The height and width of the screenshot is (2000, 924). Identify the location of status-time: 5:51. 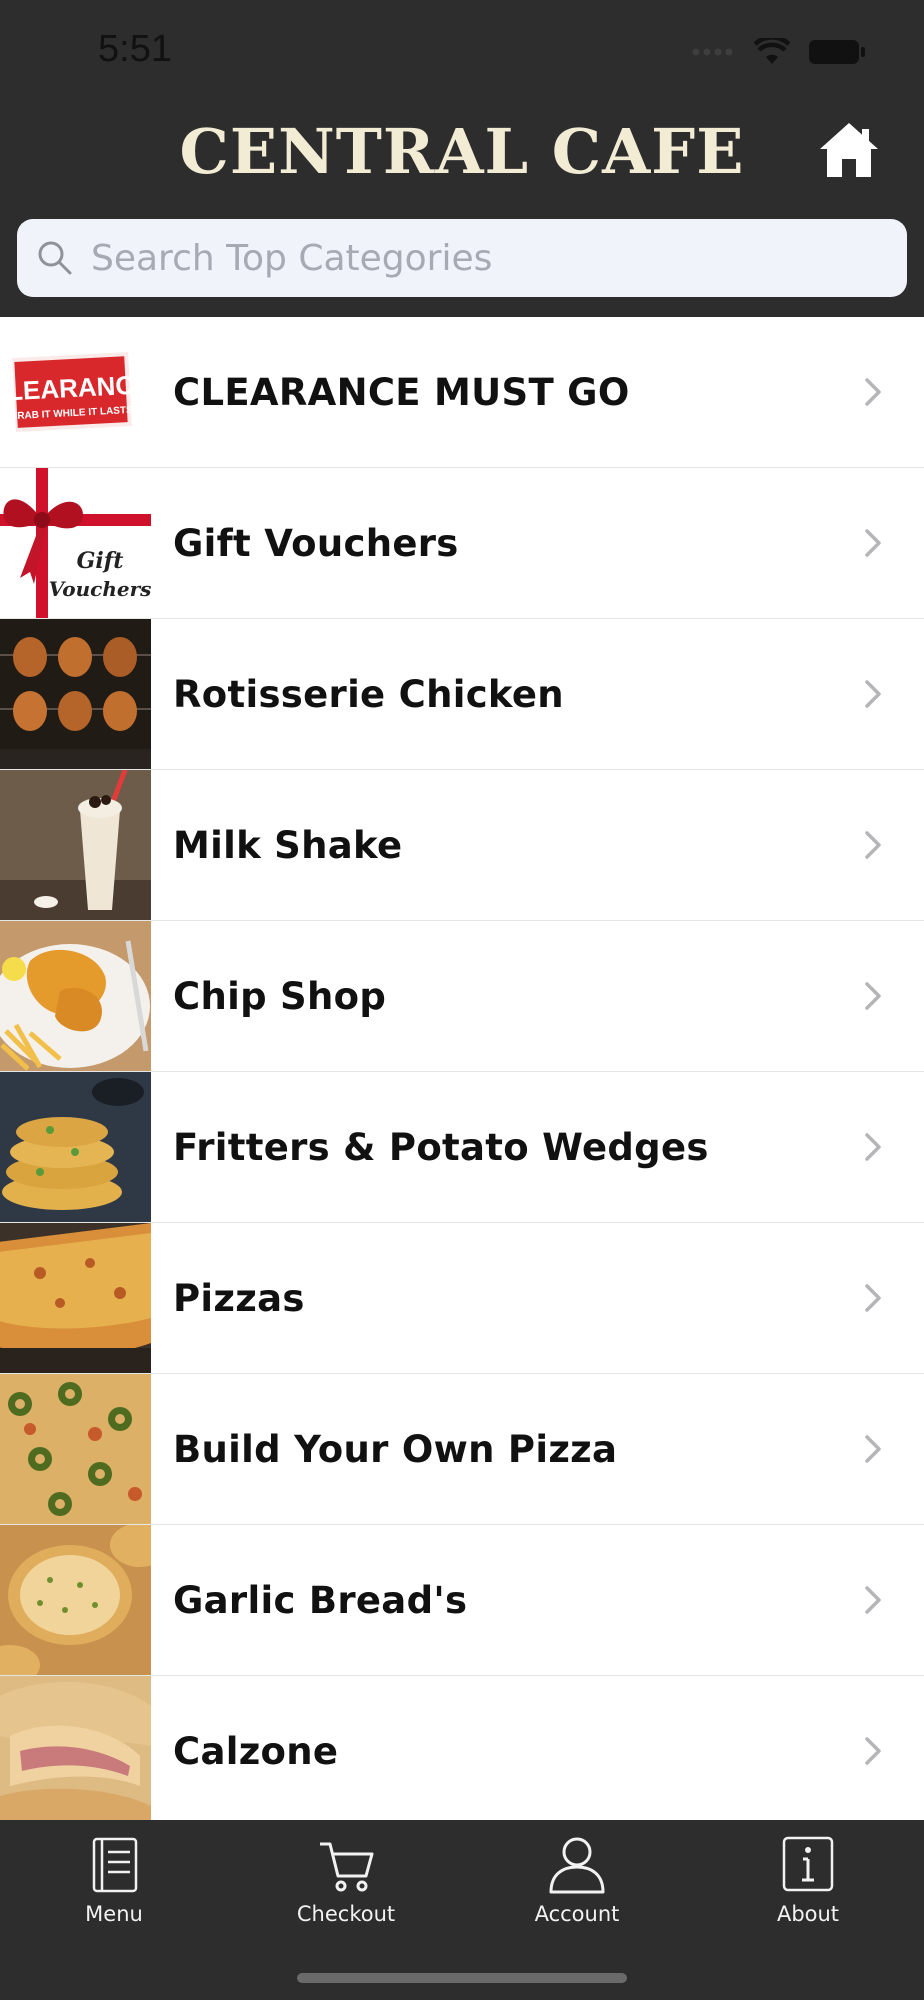
(135, 49).